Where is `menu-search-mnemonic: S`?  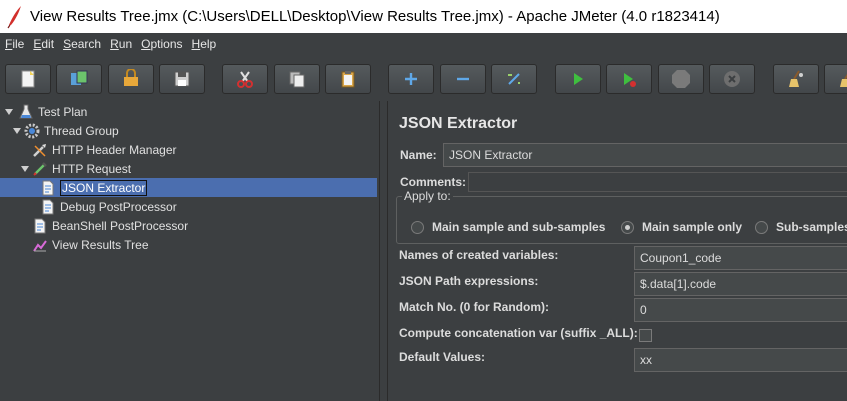
menu-search-mnemonic: S is located at coordinates (67, 44).